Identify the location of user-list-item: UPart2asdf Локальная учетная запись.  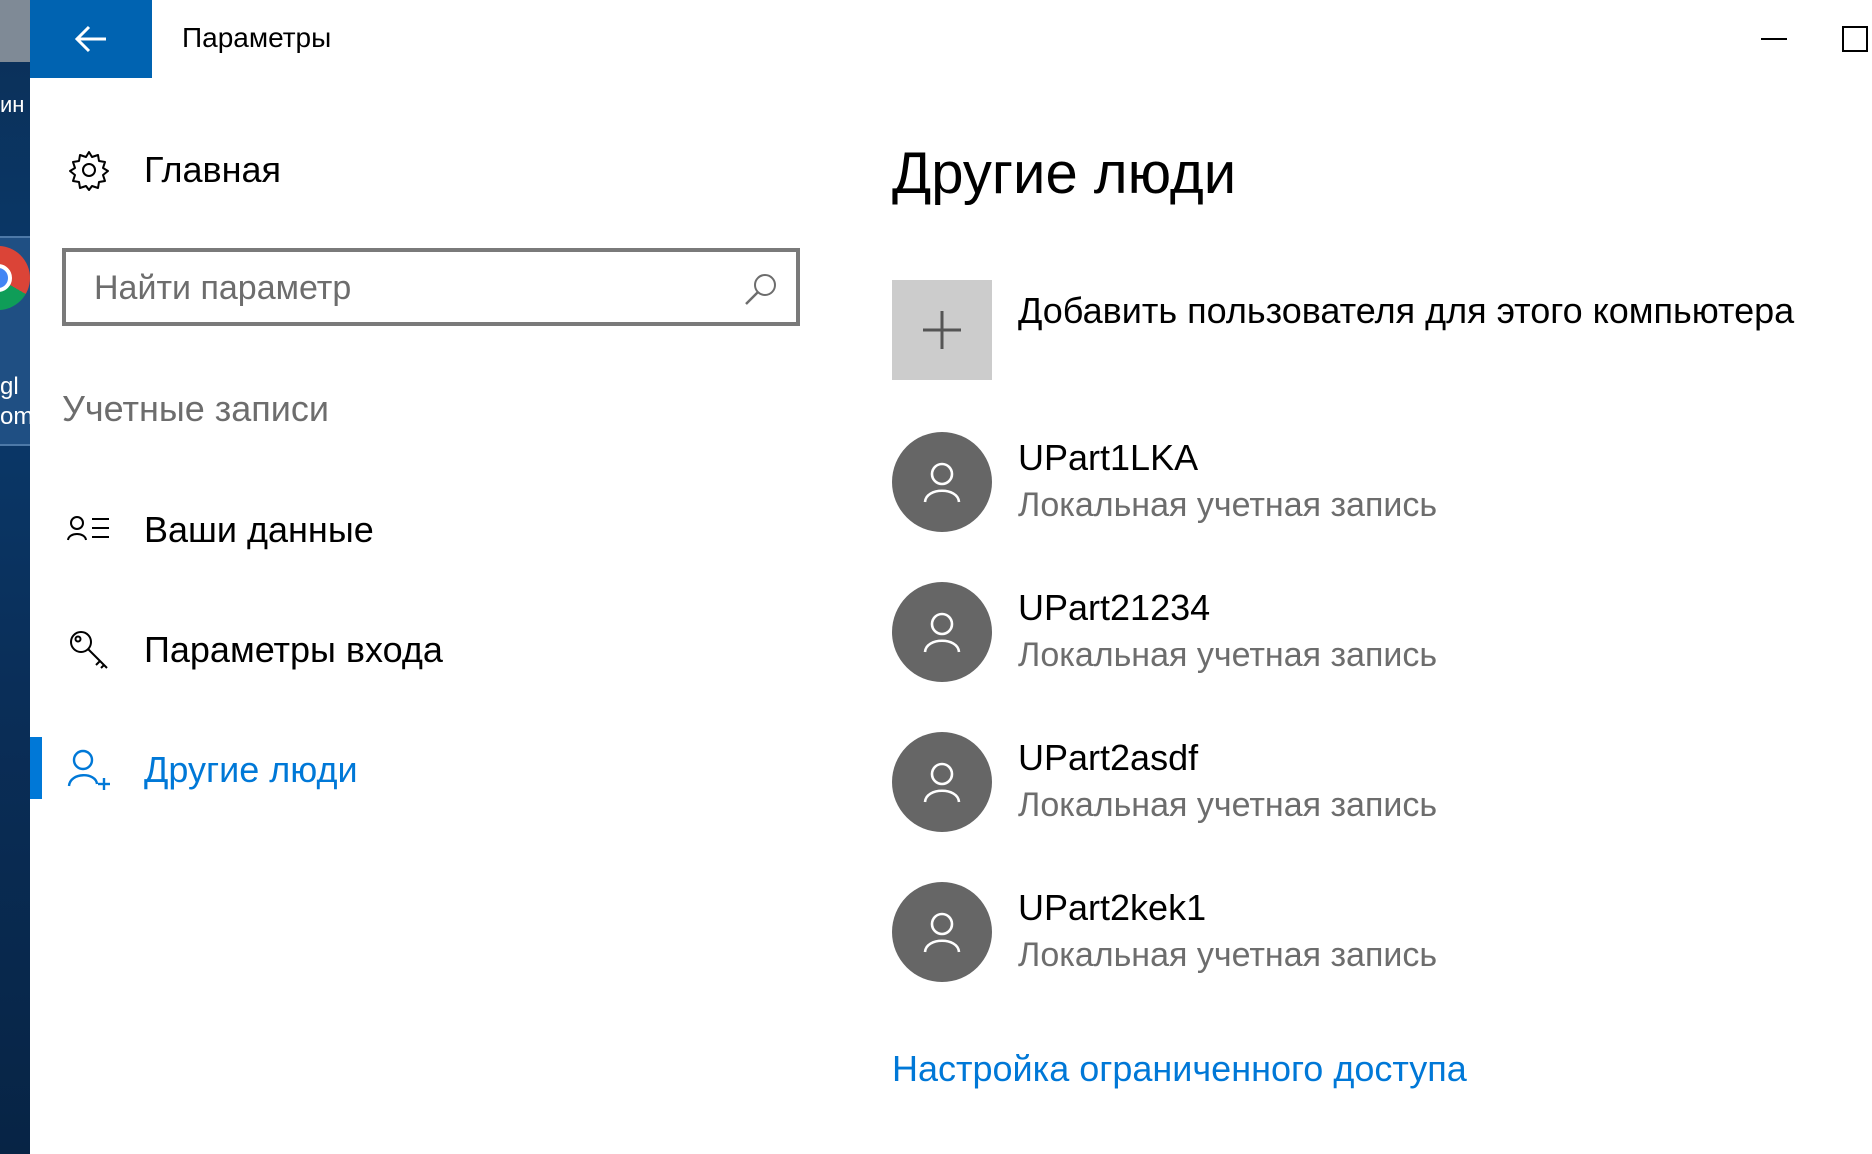
(1164, 782).